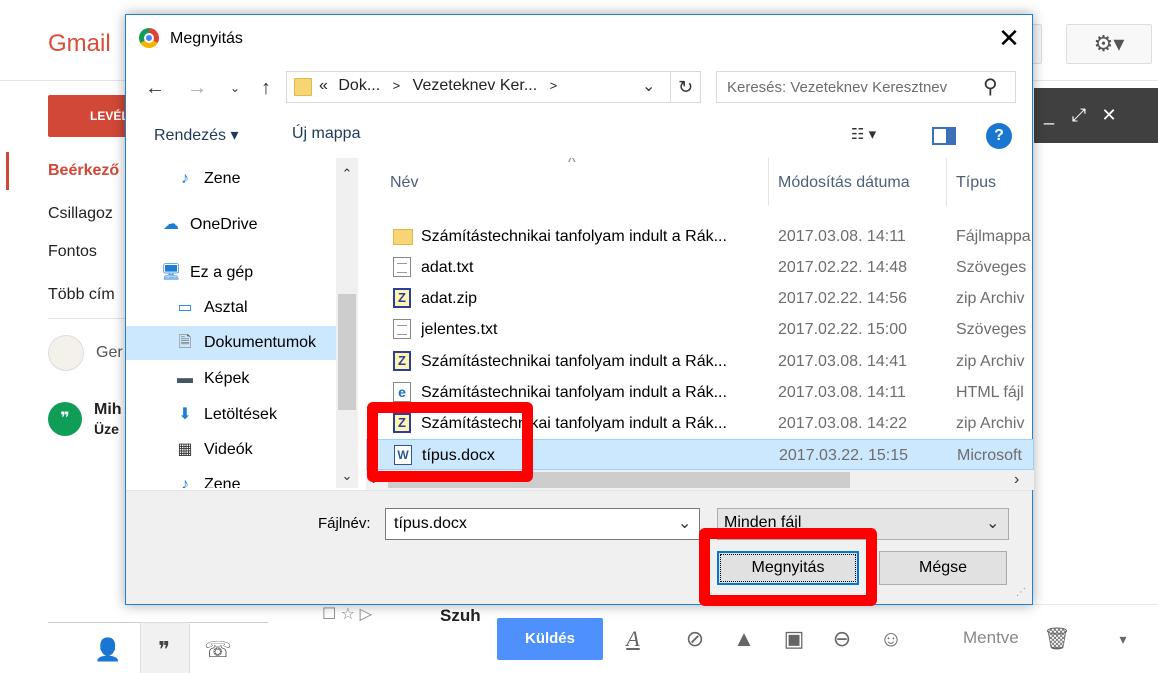 This screenshot has width=1158, height=673. I want to click on nav-starred: Csillagoz, so click(88, 214).